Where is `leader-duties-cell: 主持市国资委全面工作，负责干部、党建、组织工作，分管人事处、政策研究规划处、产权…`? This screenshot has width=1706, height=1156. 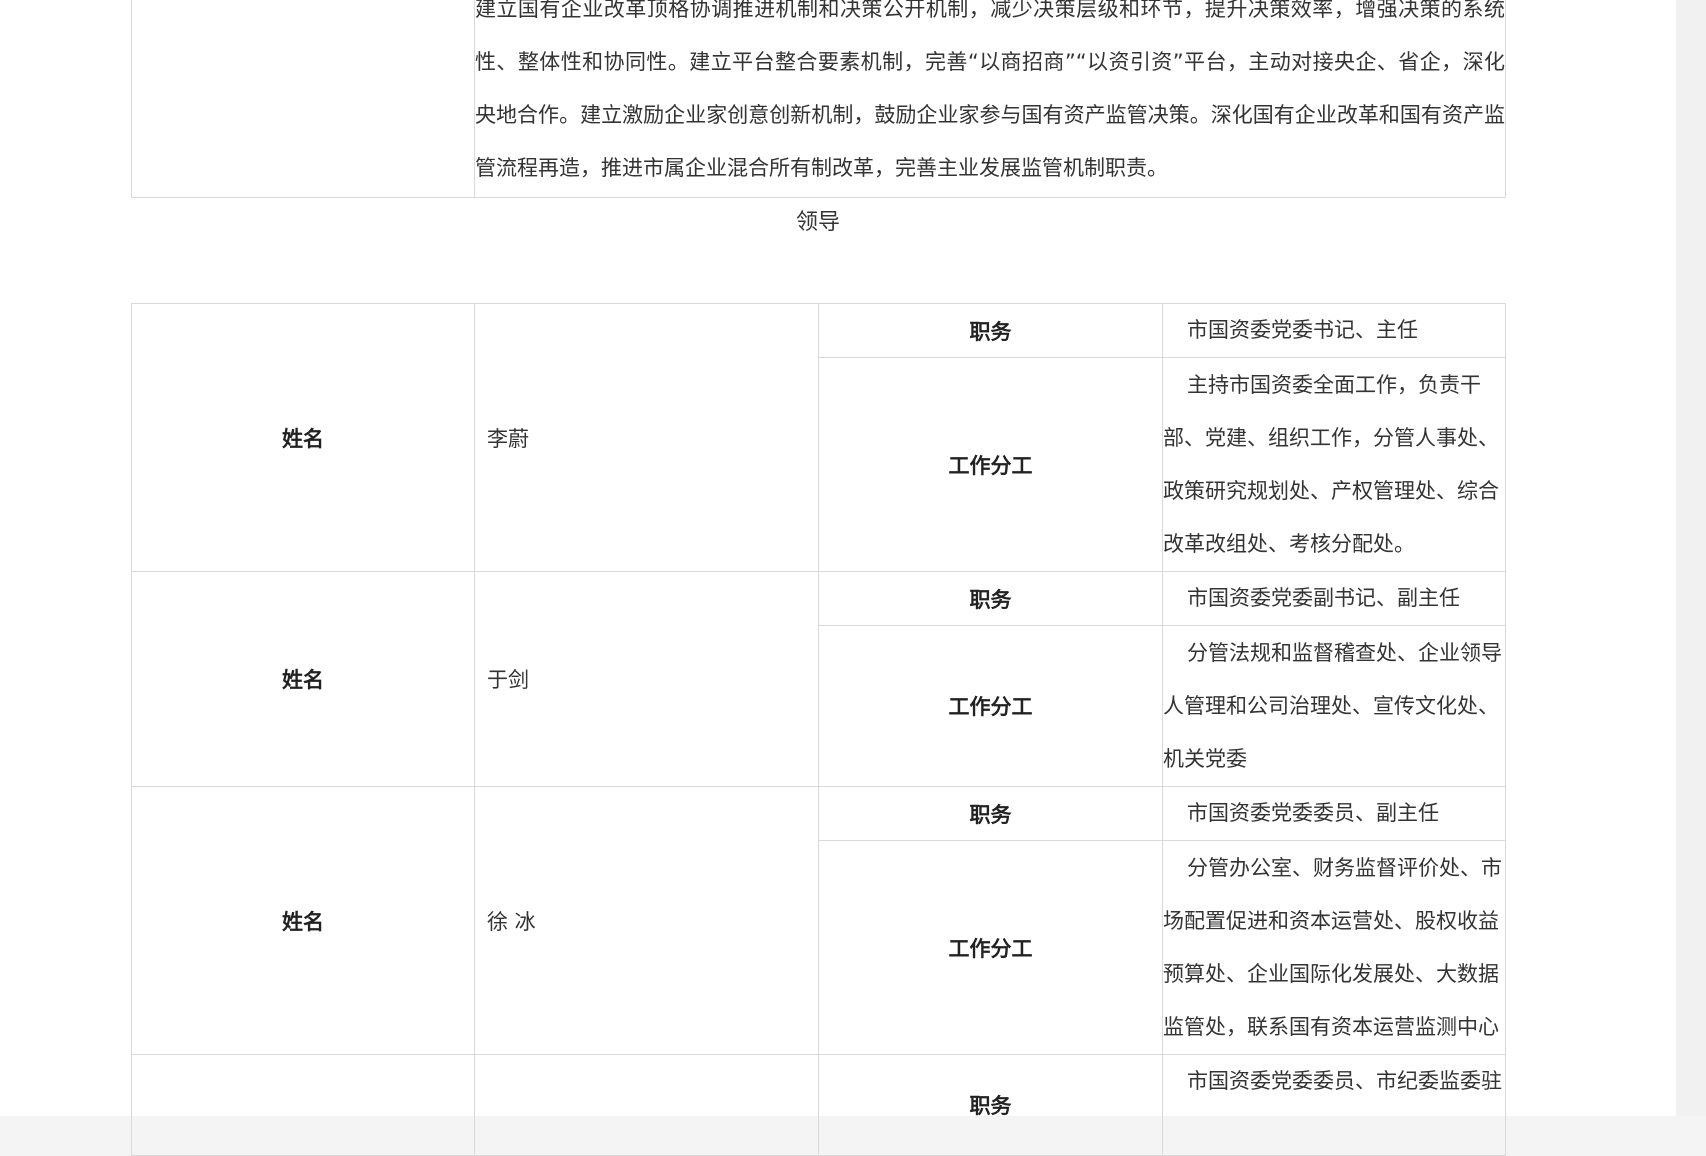 leader-duties-cell: 主持市国资委全面工作，负责干部、党建、组织工作，分管人事处、政策研究规划处、产权… is located at coordinates (1334, 464).